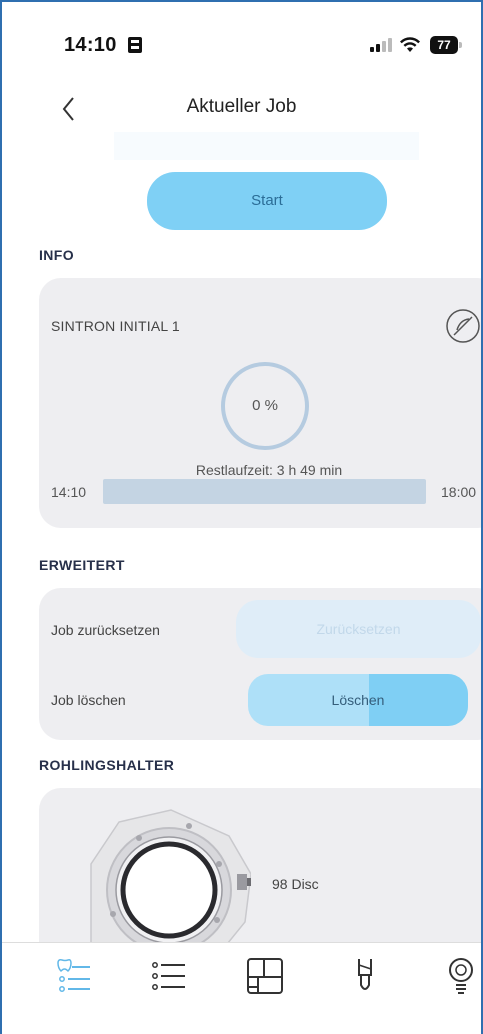 The image size is (483, 1034). What do you see at coordinates (461, 976) in the screenshot?
I see `lightbulb-icon` at bounding box center [461, 976].